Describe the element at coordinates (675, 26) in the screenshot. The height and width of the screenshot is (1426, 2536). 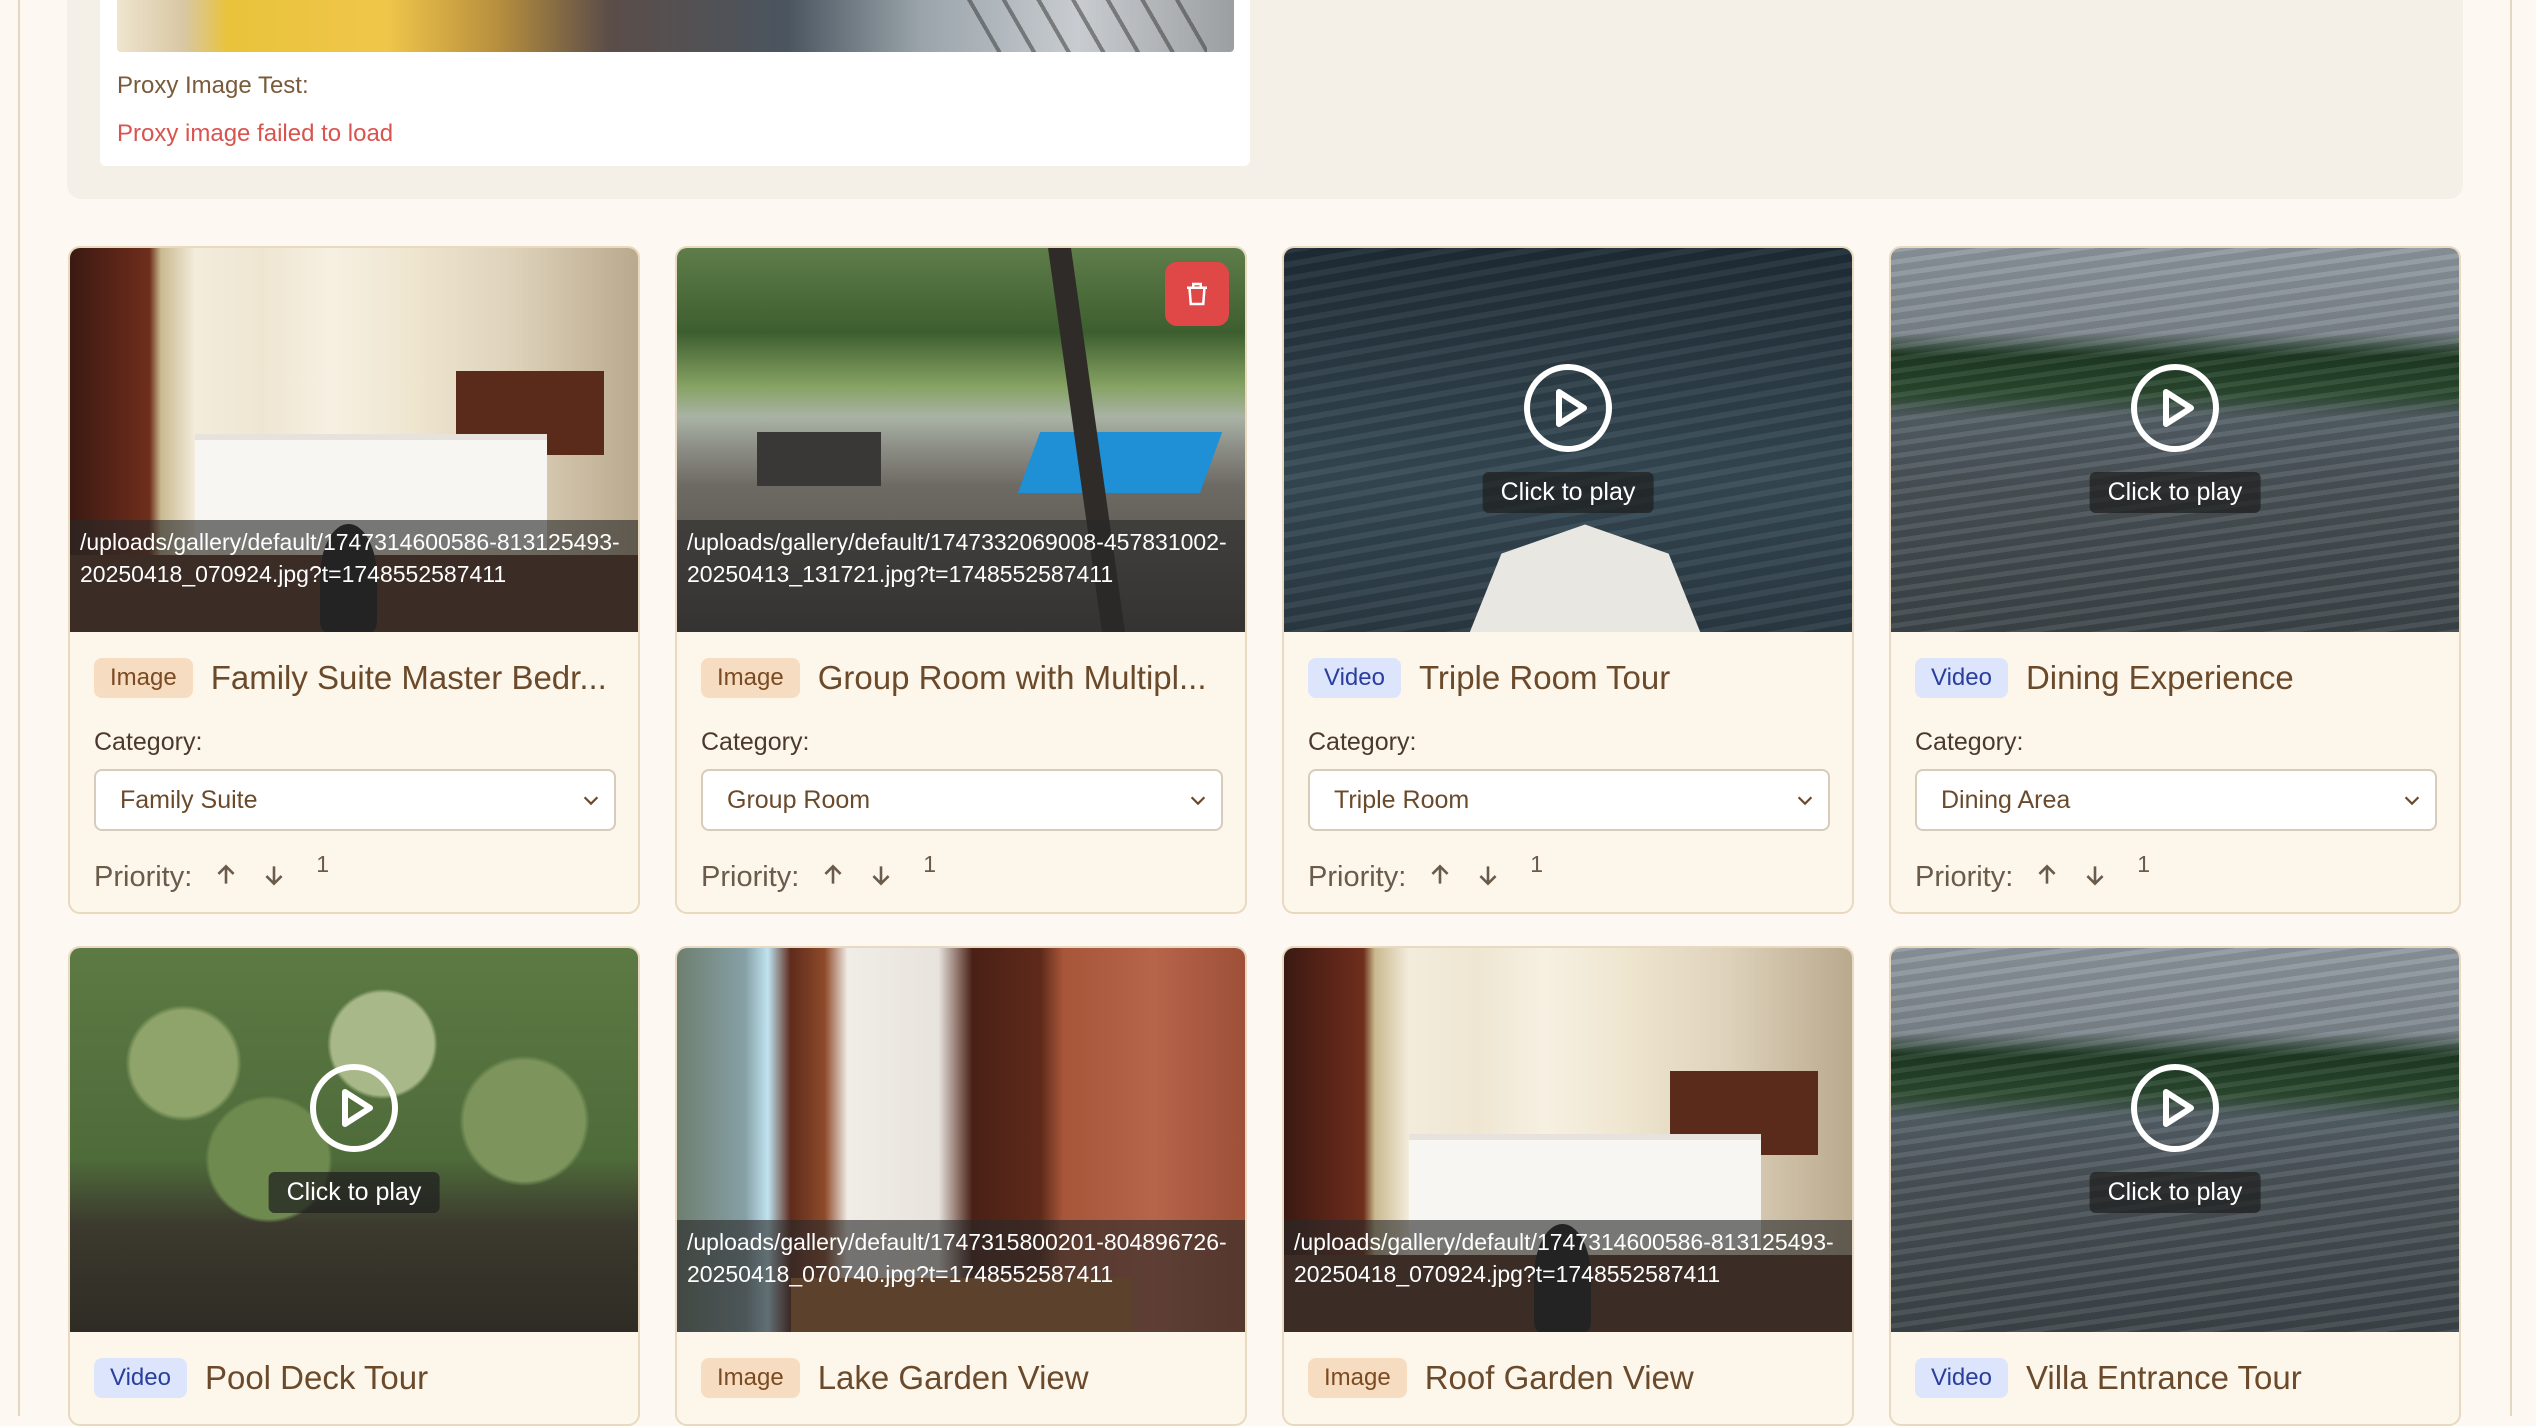
I see `proxy-test-image` at that location.